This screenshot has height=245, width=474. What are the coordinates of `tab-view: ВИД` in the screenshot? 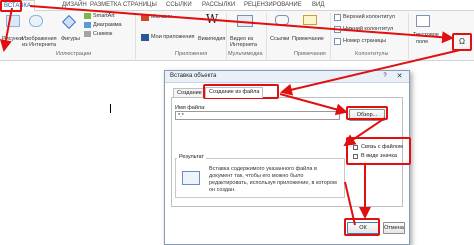 It's located at (318, 5).